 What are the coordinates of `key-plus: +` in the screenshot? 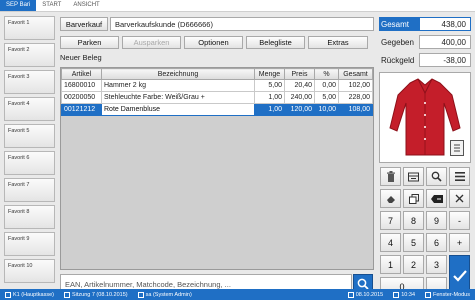 It's located at (459, 242).